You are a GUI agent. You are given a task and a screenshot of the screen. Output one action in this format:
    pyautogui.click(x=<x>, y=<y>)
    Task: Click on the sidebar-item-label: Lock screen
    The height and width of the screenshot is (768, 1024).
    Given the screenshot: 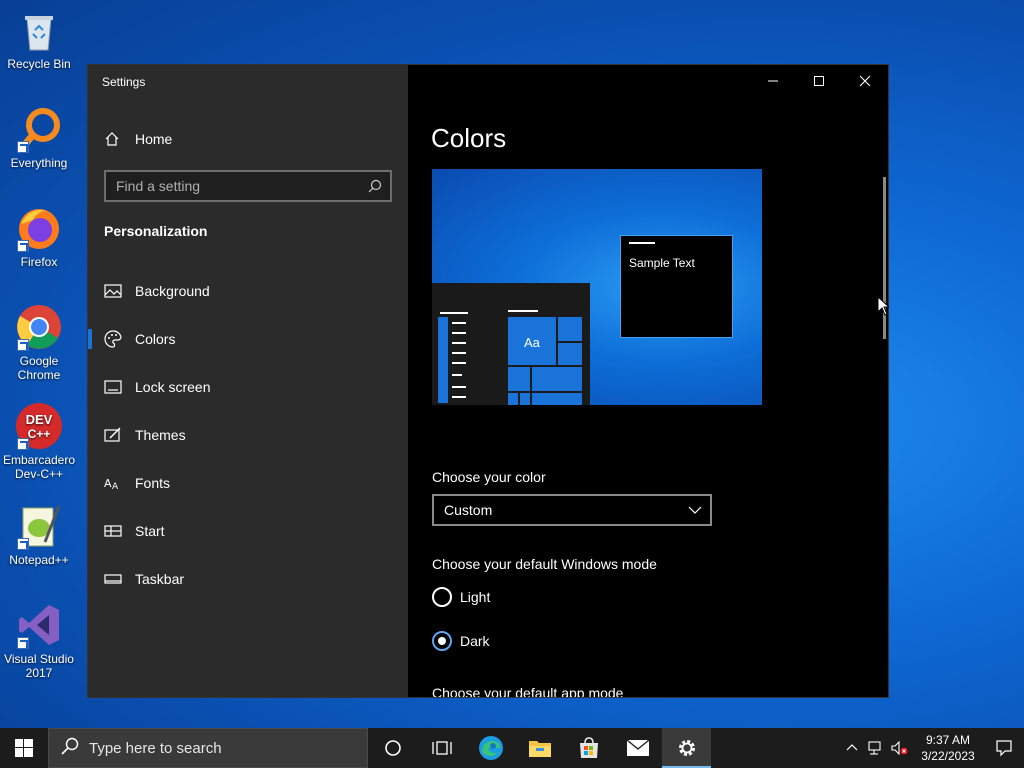 What is the action you would take?
    pyautogui.click(x=173, y=387)
    